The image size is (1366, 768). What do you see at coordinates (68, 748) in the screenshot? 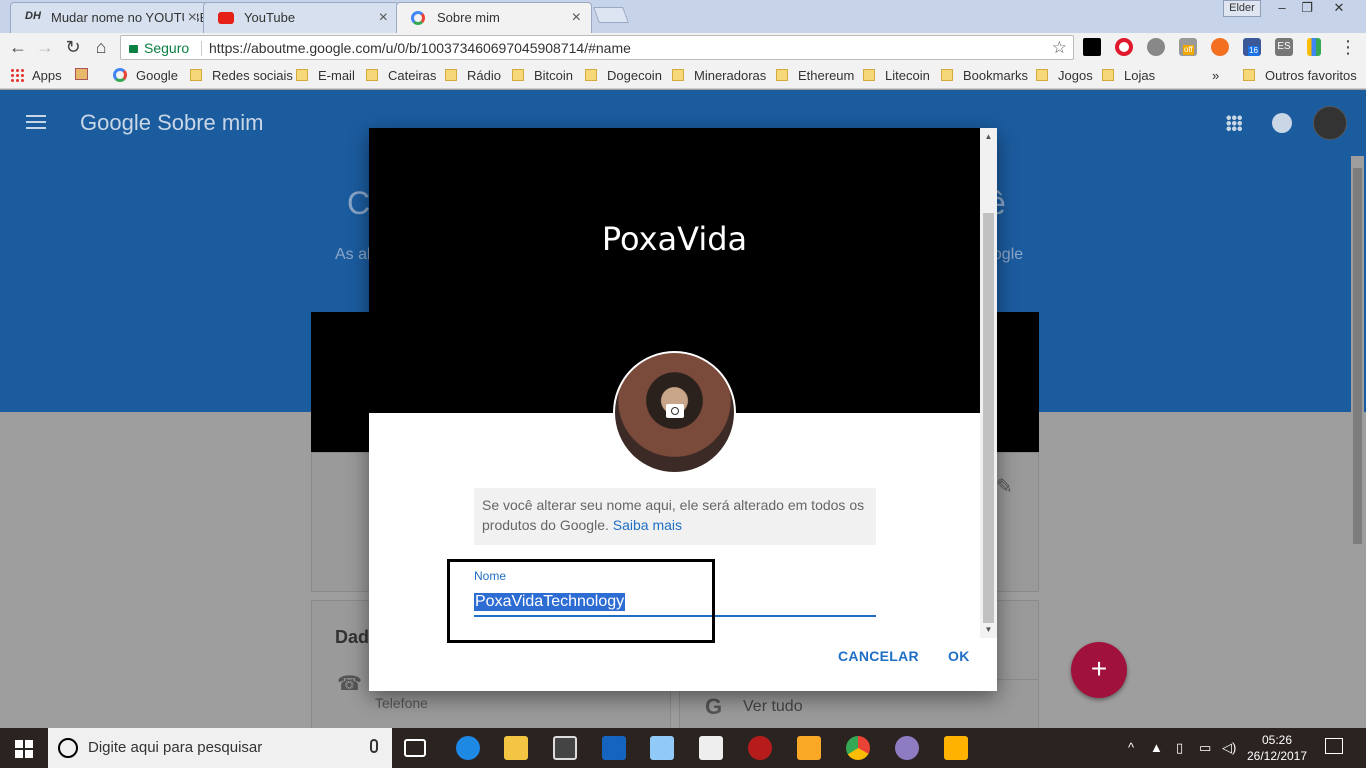
I see `cortana-icon` at bounding box center [68, 748].